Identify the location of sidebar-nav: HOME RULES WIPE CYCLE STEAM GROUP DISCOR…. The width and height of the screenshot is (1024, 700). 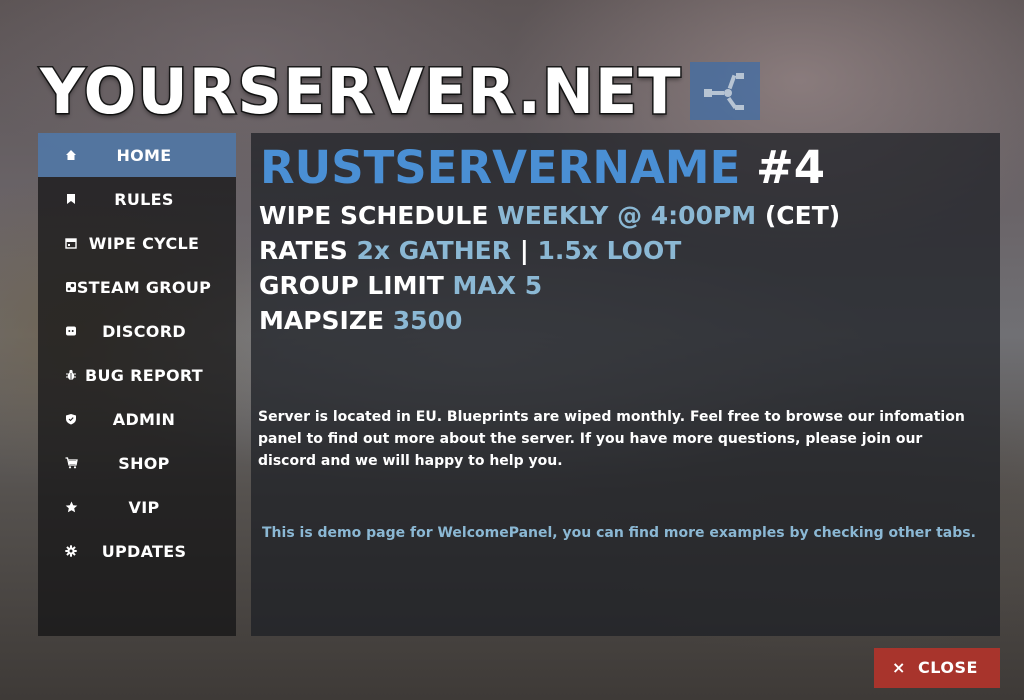
(137, 384).